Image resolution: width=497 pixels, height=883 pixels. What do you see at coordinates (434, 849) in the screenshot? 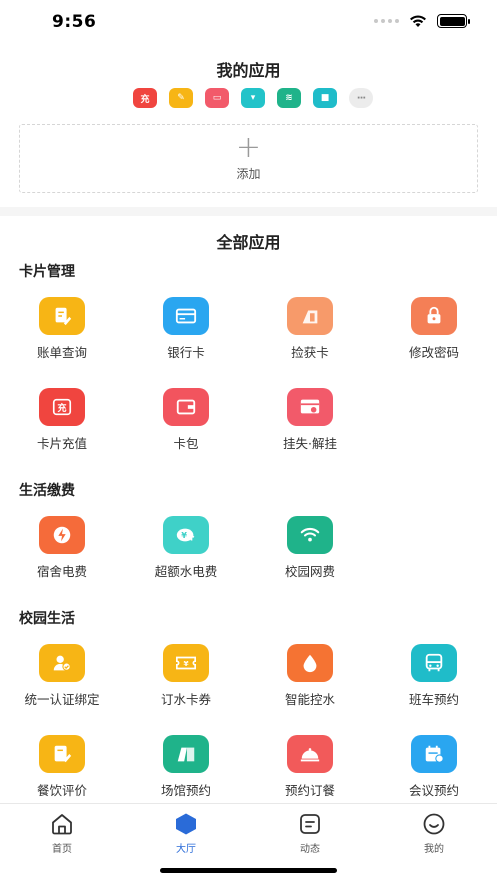
I see `tab-profile-label: 我的` at bounding box center [434, 849].